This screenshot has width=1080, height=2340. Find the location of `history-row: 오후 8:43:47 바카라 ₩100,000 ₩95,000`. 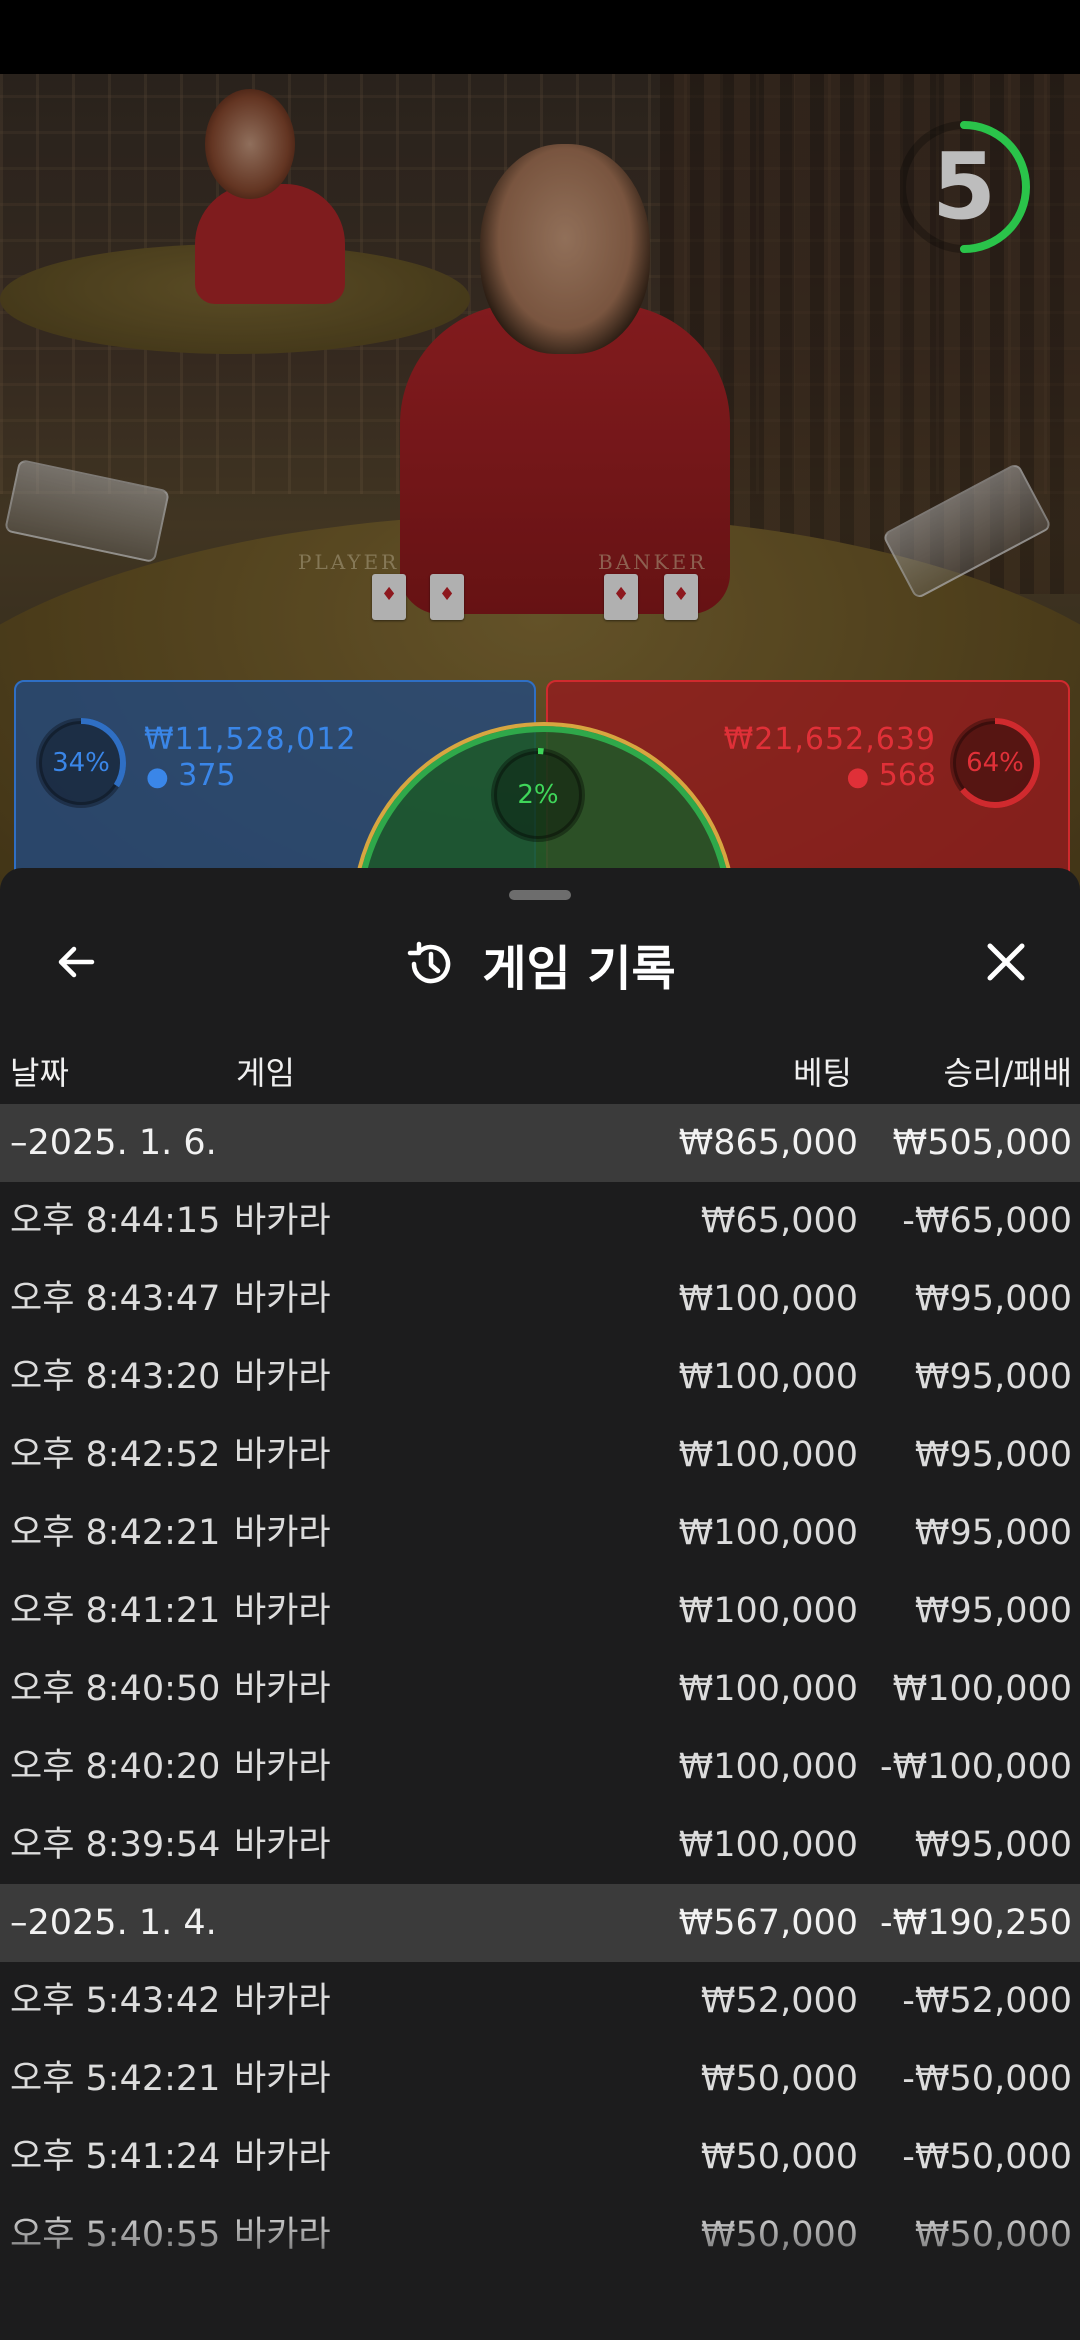

history-row: 오후 8:43:47 바카라 ₩100,000 ₩95,000 is located at coordinates (540, 1299).